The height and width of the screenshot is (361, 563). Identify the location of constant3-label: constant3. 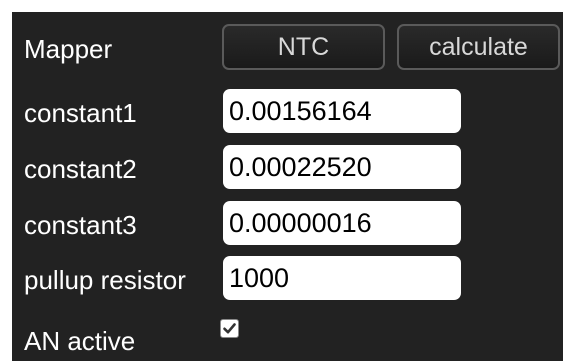
(80, 225).